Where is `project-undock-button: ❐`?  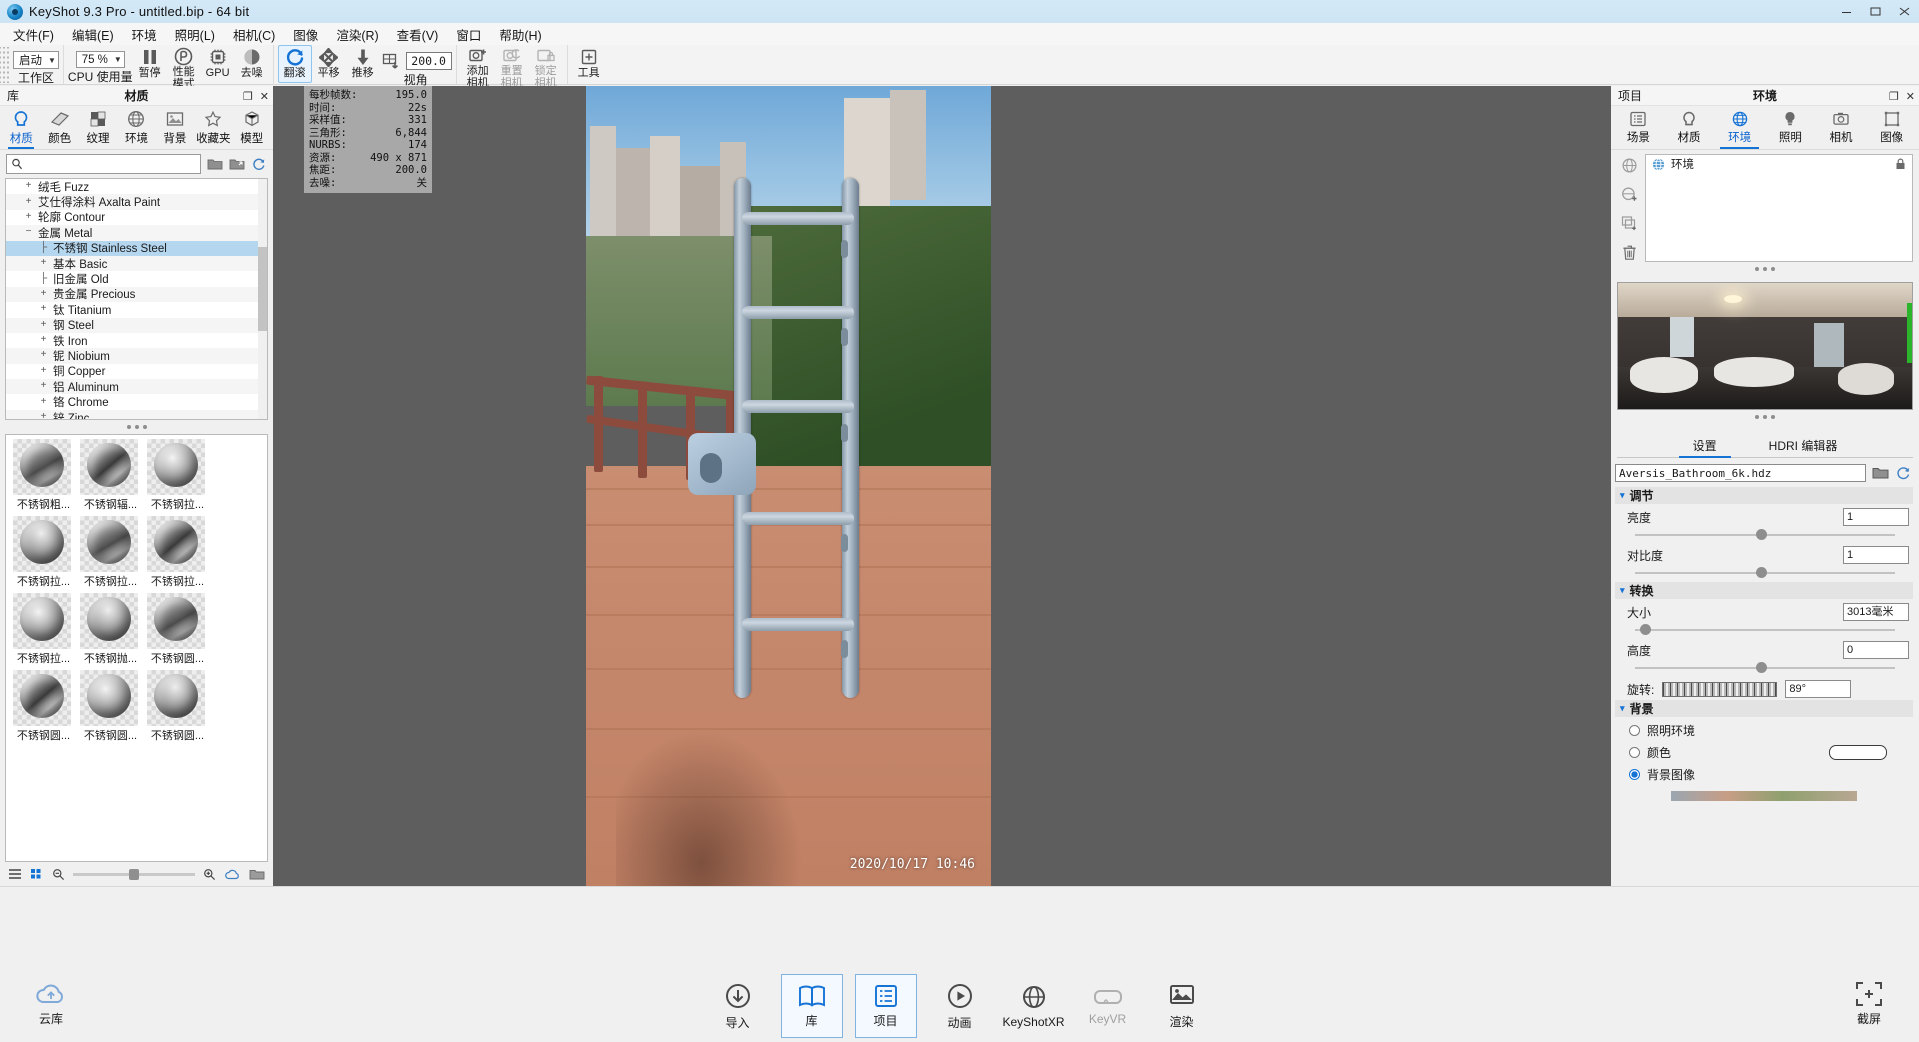
project-undock-button: ❐ is located at coordinates (1894, 96).